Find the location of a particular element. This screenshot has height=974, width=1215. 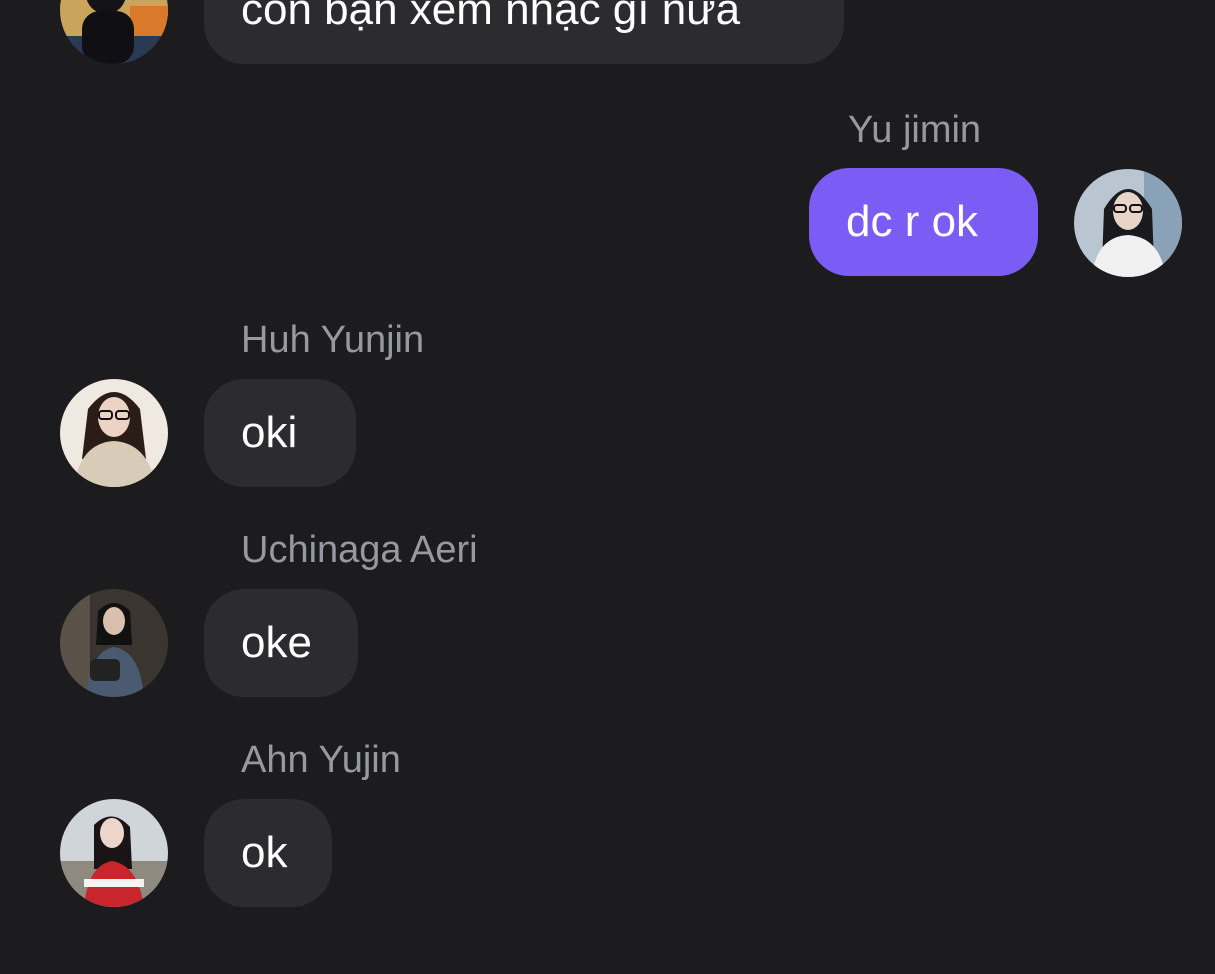

message-bubble: ok is located at coordinates (268, 853).